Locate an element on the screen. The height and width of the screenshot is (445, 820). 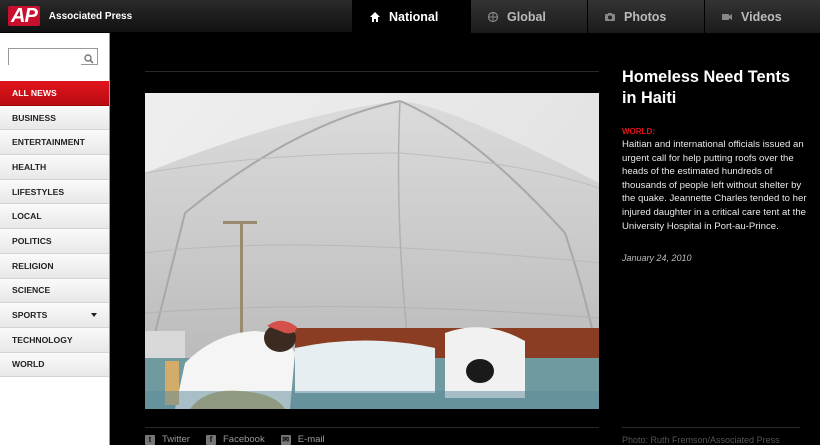
tab-label: National is located at coordinates (414, 16).